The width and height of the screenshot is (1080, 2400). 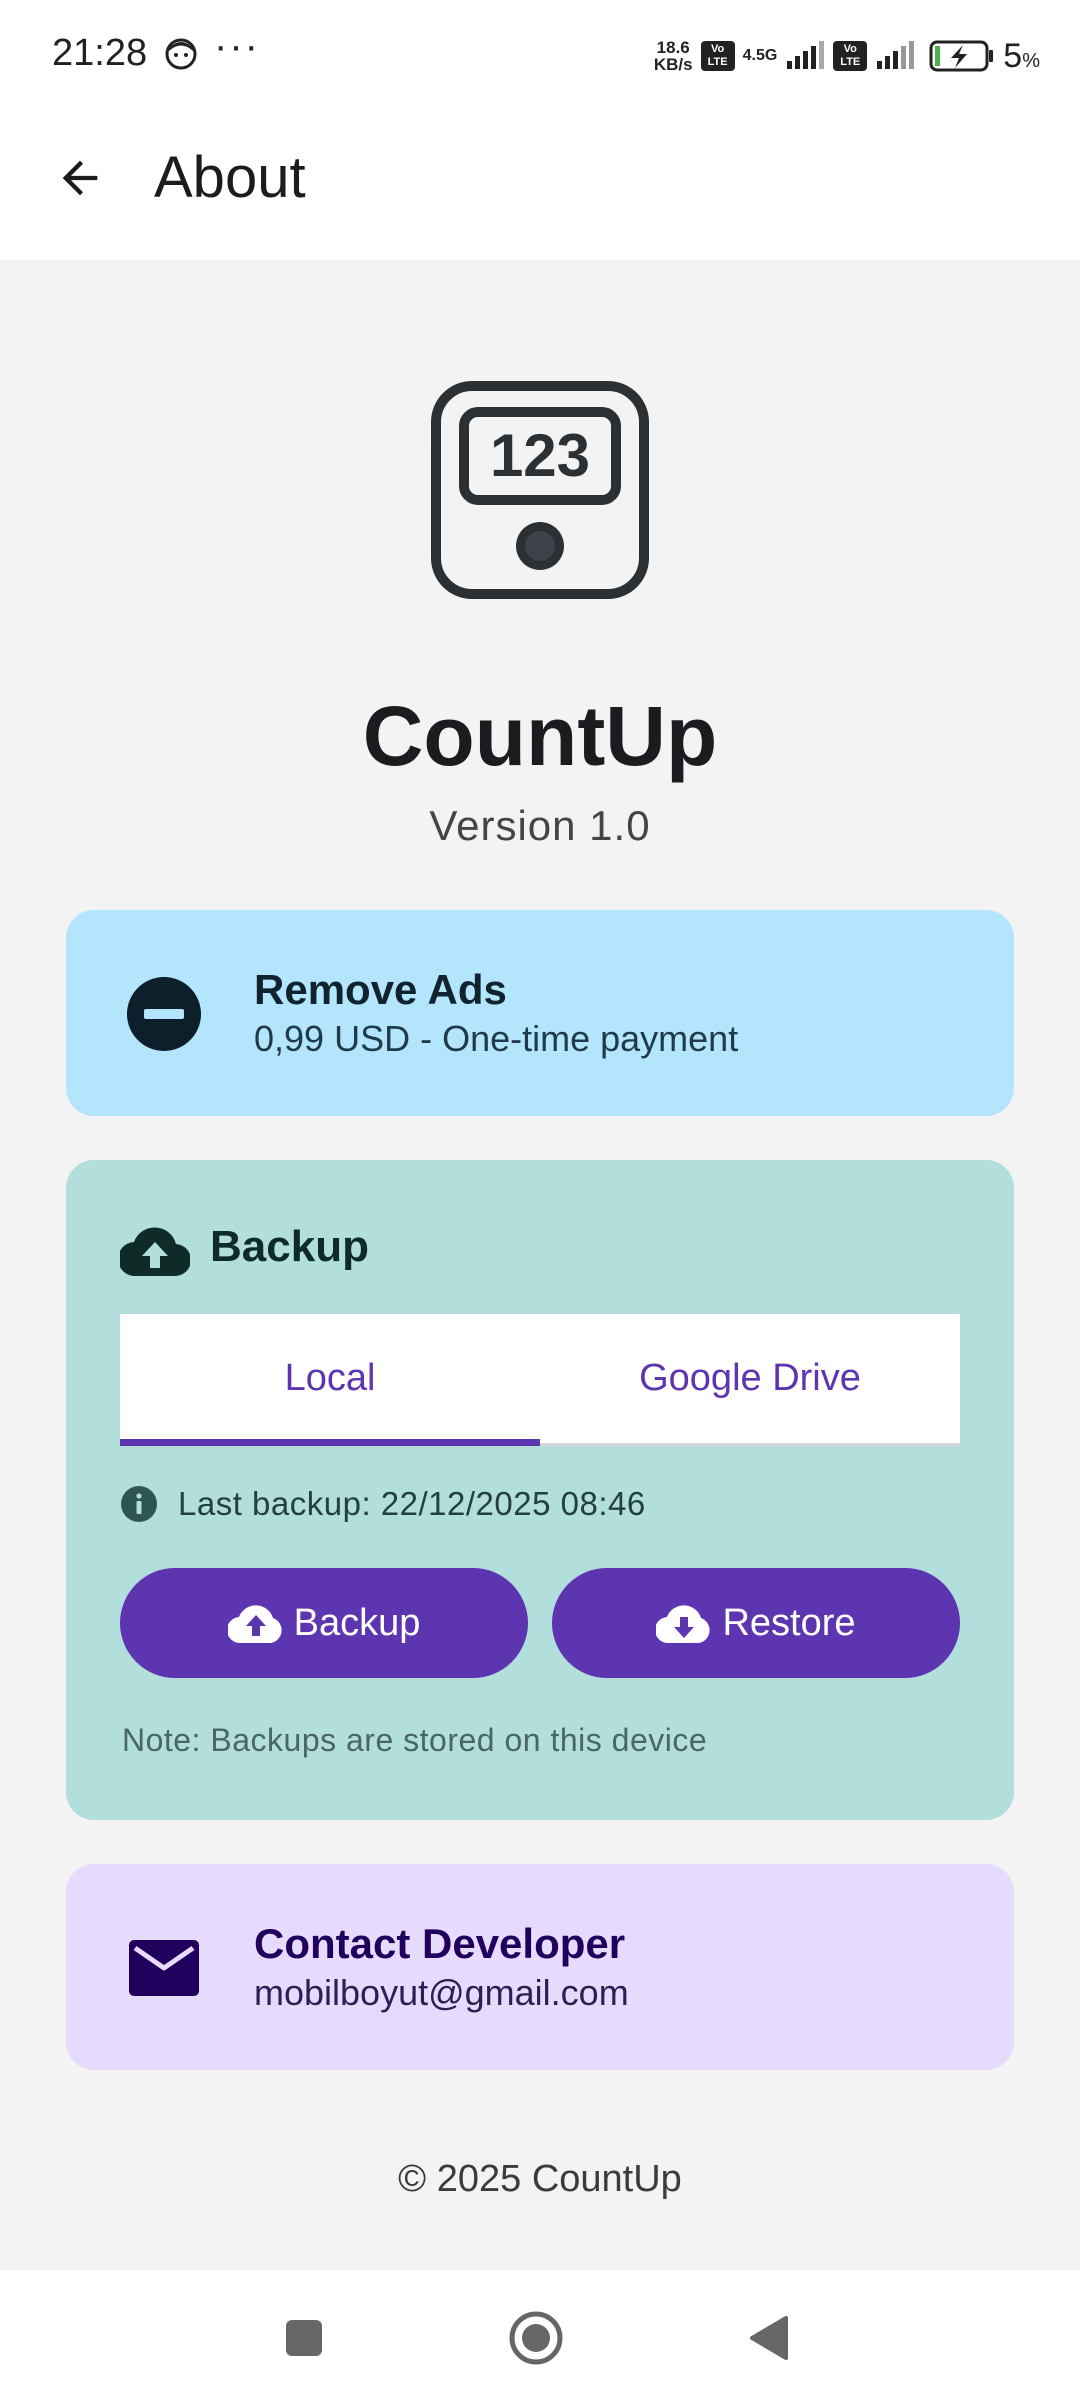 I want to click on backup-tabs: Local Google Drive, so click(x=540, y=1380).